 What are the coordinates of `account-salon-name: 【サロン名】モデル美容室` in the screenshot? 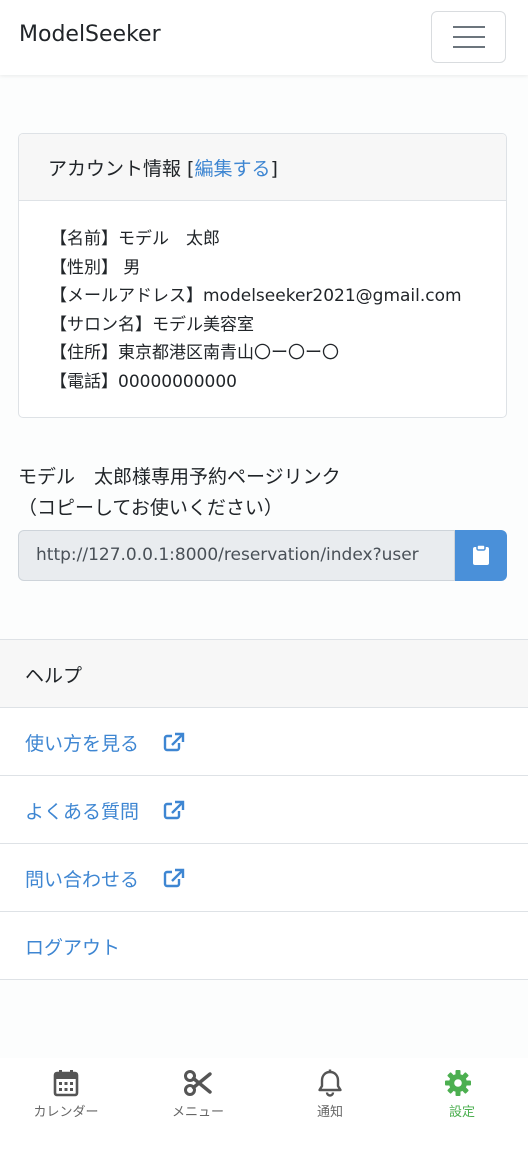 It's located at (152, 324).